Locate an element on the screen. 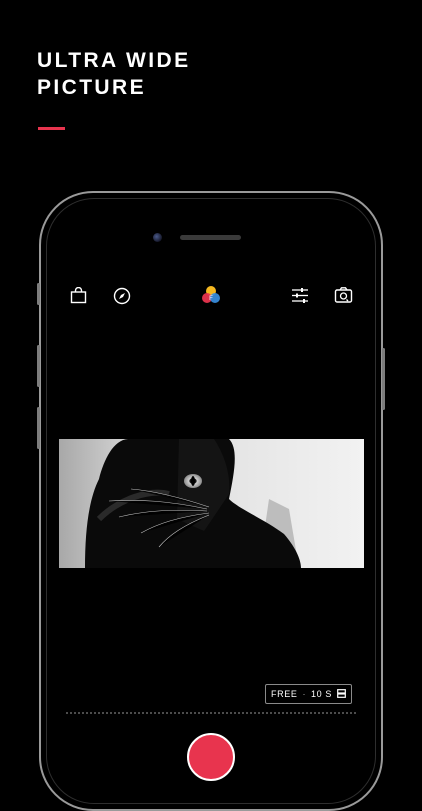 The image size is (422, 811). svg-text: F is located at coordinates (211, 299).